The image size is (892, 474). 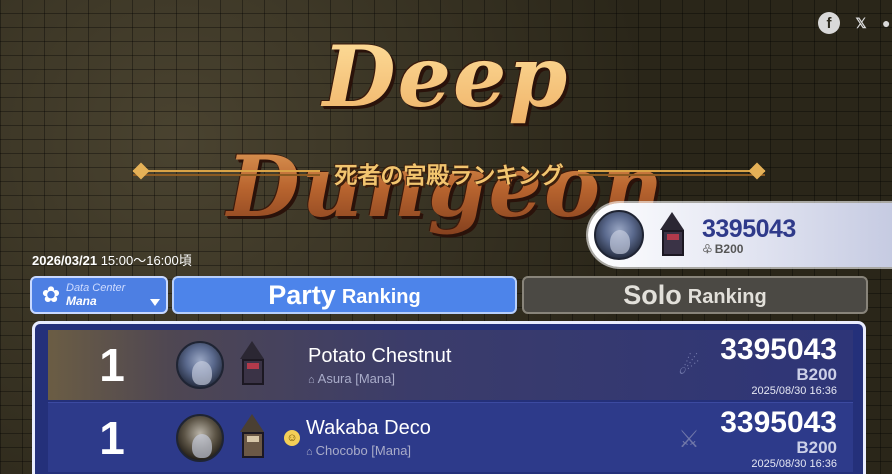 What do you see at coordinates (449, 176) in the screenshot?
I see `logo-subtitle: 死者の宮殿ランキング` at bounding box center [449, 176].